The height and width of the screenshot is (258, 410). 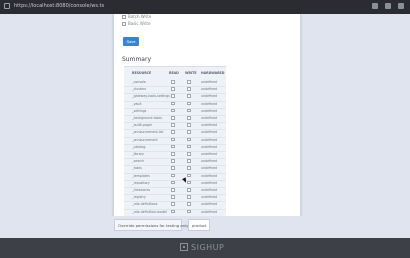 I want to click on extension-icon, so click(x=375, y=6).